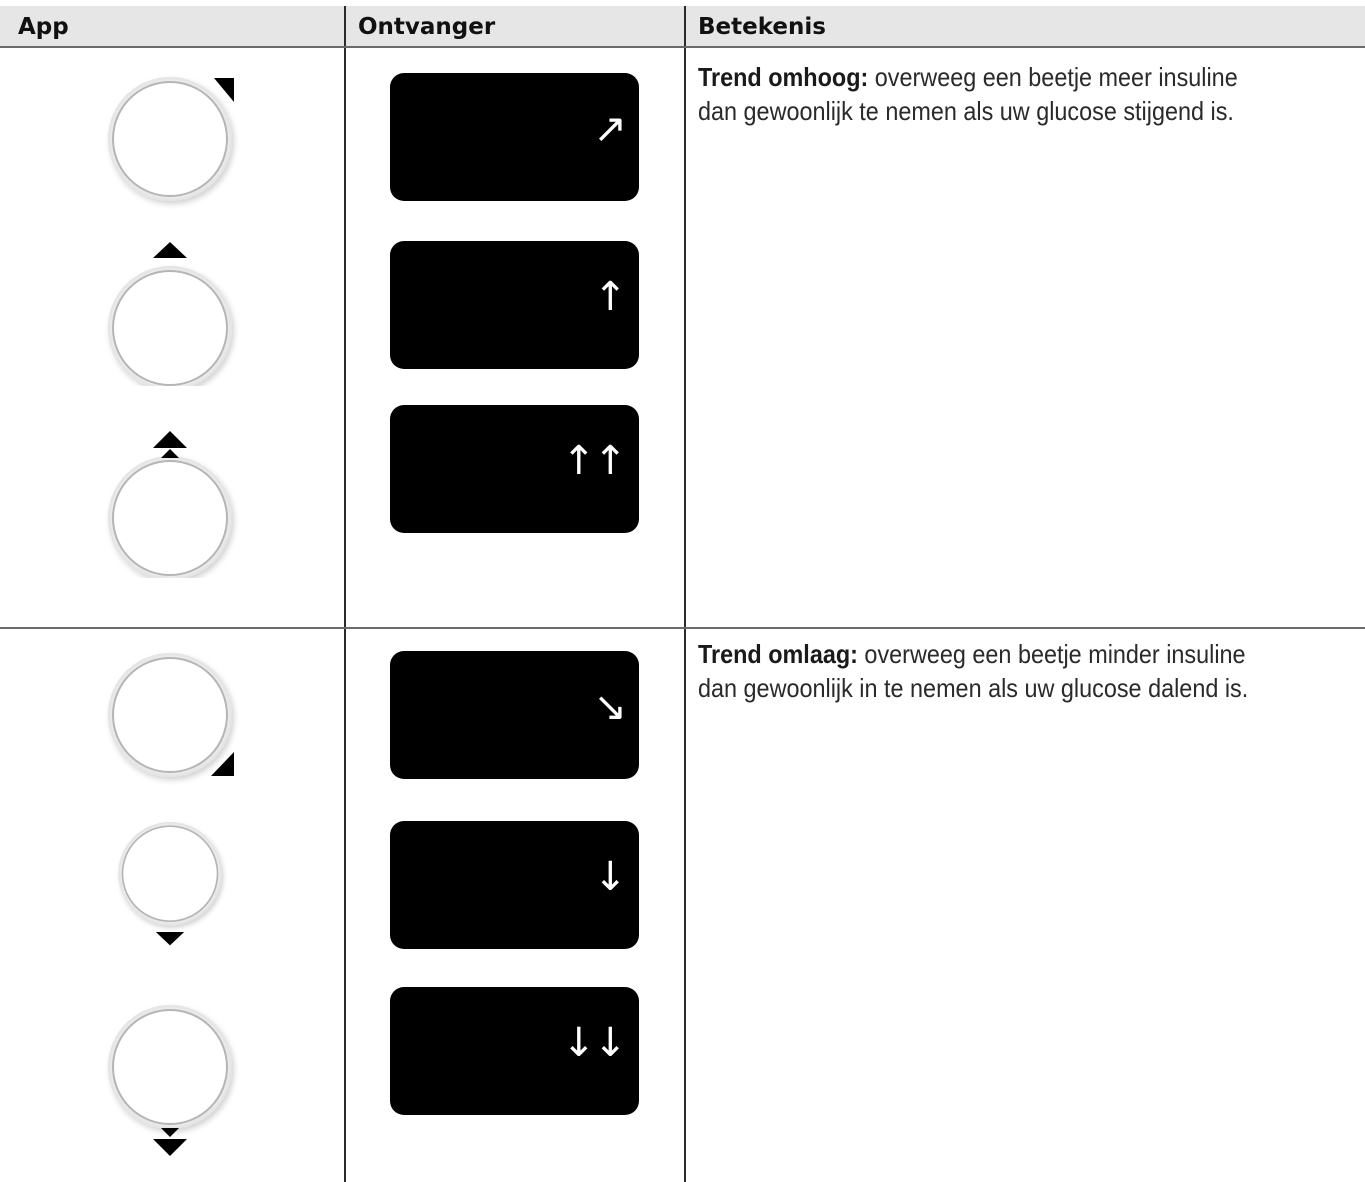  I want to click on trend-up-icon, so click(170, 314).